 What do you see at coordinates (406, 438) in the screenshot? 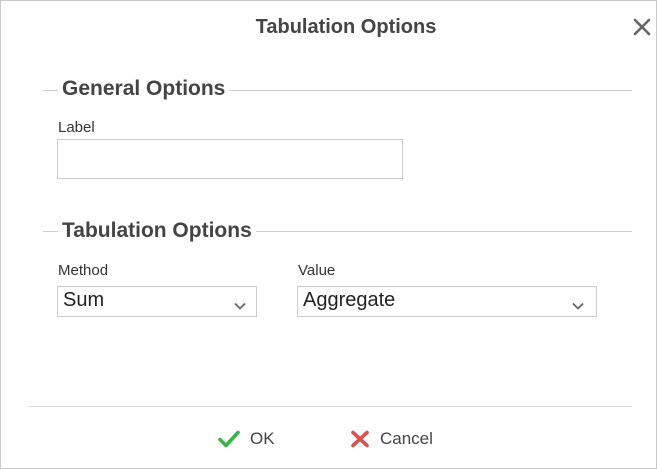
I see `cancel-button-label: Cancel` at bounding box center [406, 438].